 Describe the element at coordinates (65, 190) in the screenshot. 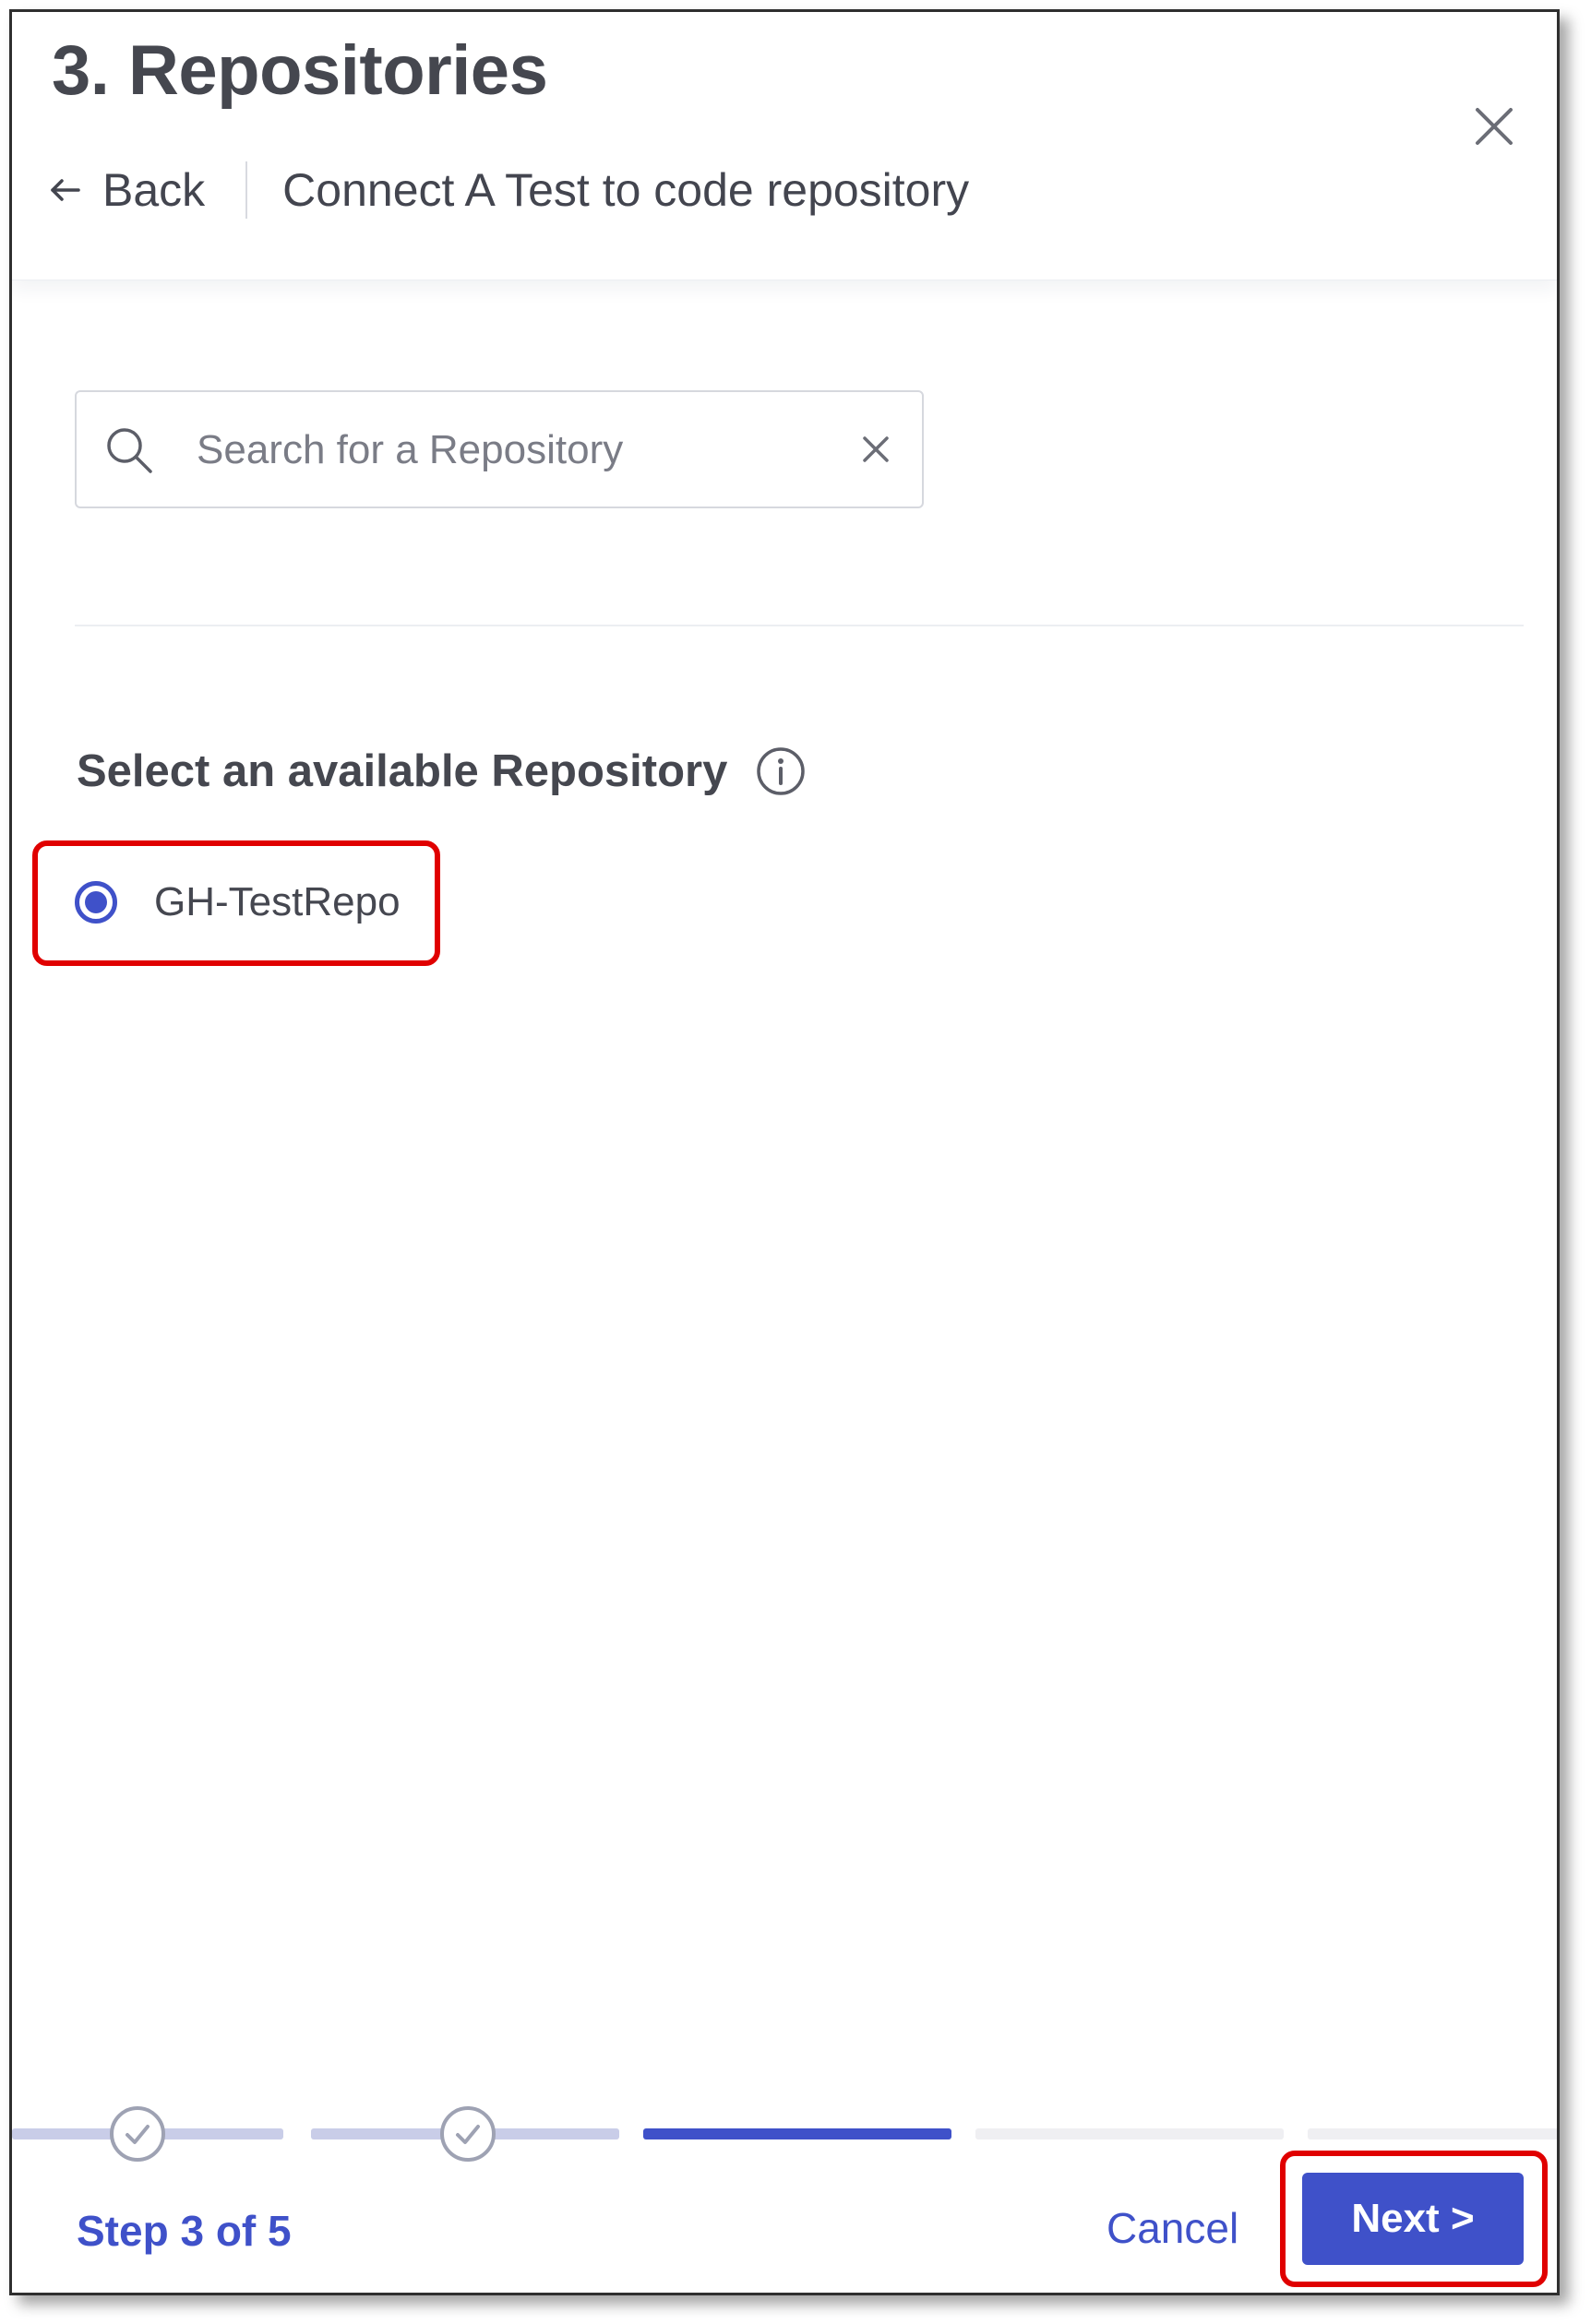

I see `arrow-left-icon` at that location.